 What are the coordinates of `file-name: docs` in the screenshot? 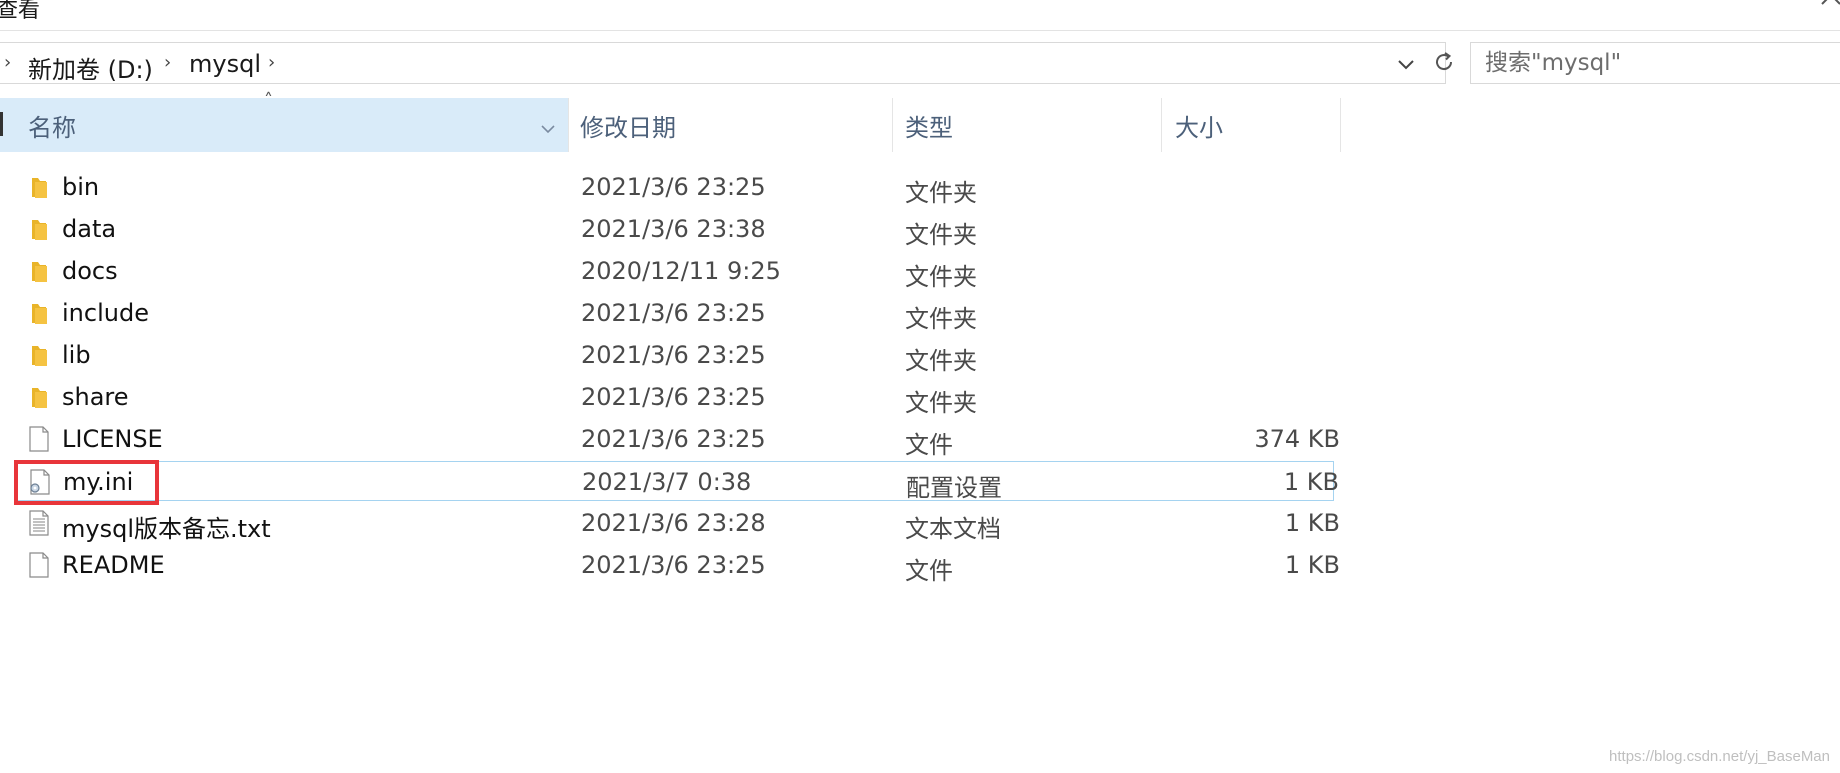 It's located at (90, 271).